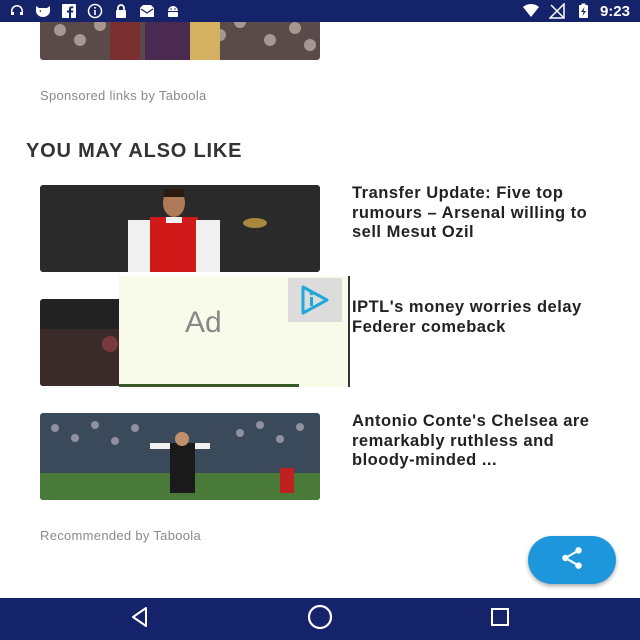 This screenshot has width=640, height=640. What do you see at coordinates (147, 11) in the screenshot?
I see `mail-icon` at bounding box center [147, 11].